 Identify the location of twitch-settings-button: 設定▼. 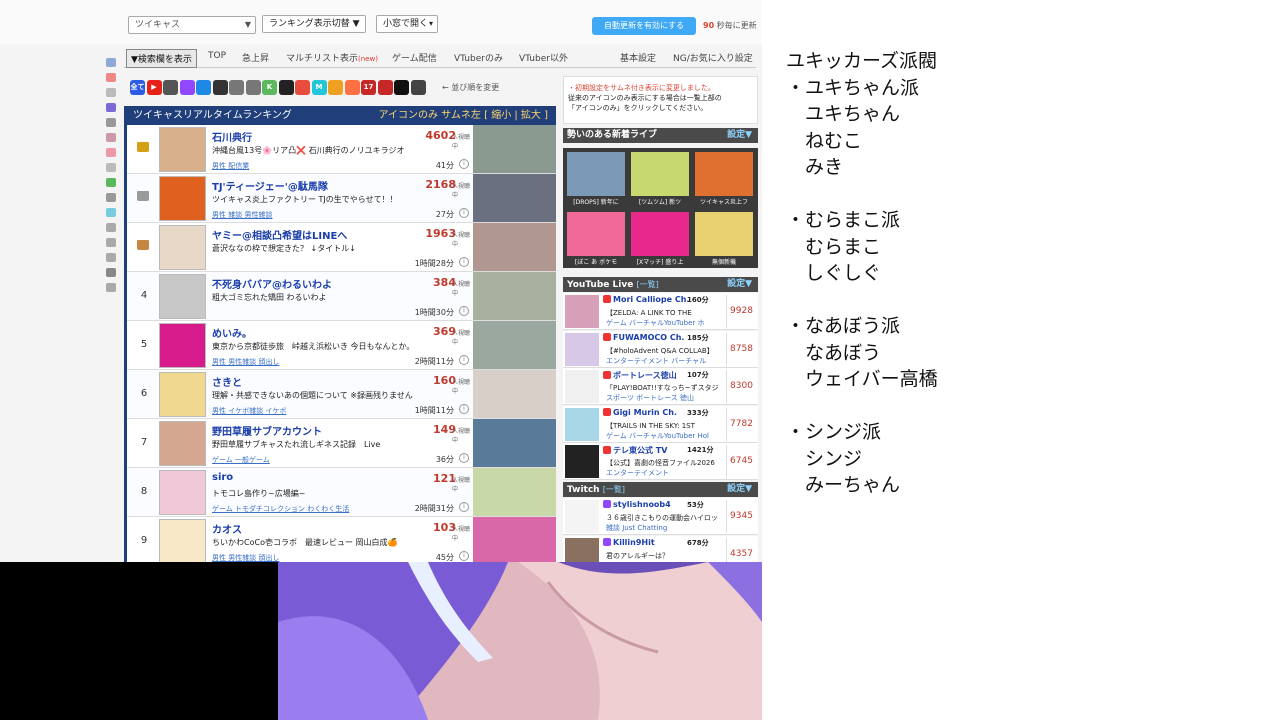
(739, 489).